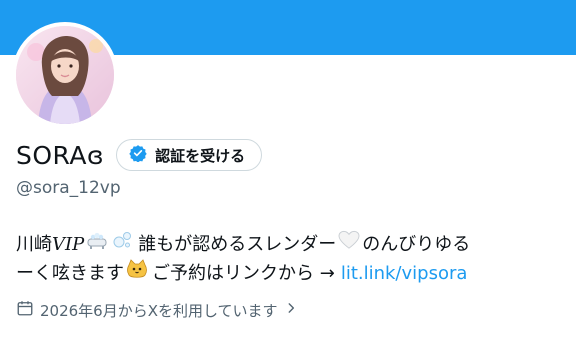 The width and height of the screenshot is (576, 340). I want to click on chevron-right-icon, so click(291, 310).